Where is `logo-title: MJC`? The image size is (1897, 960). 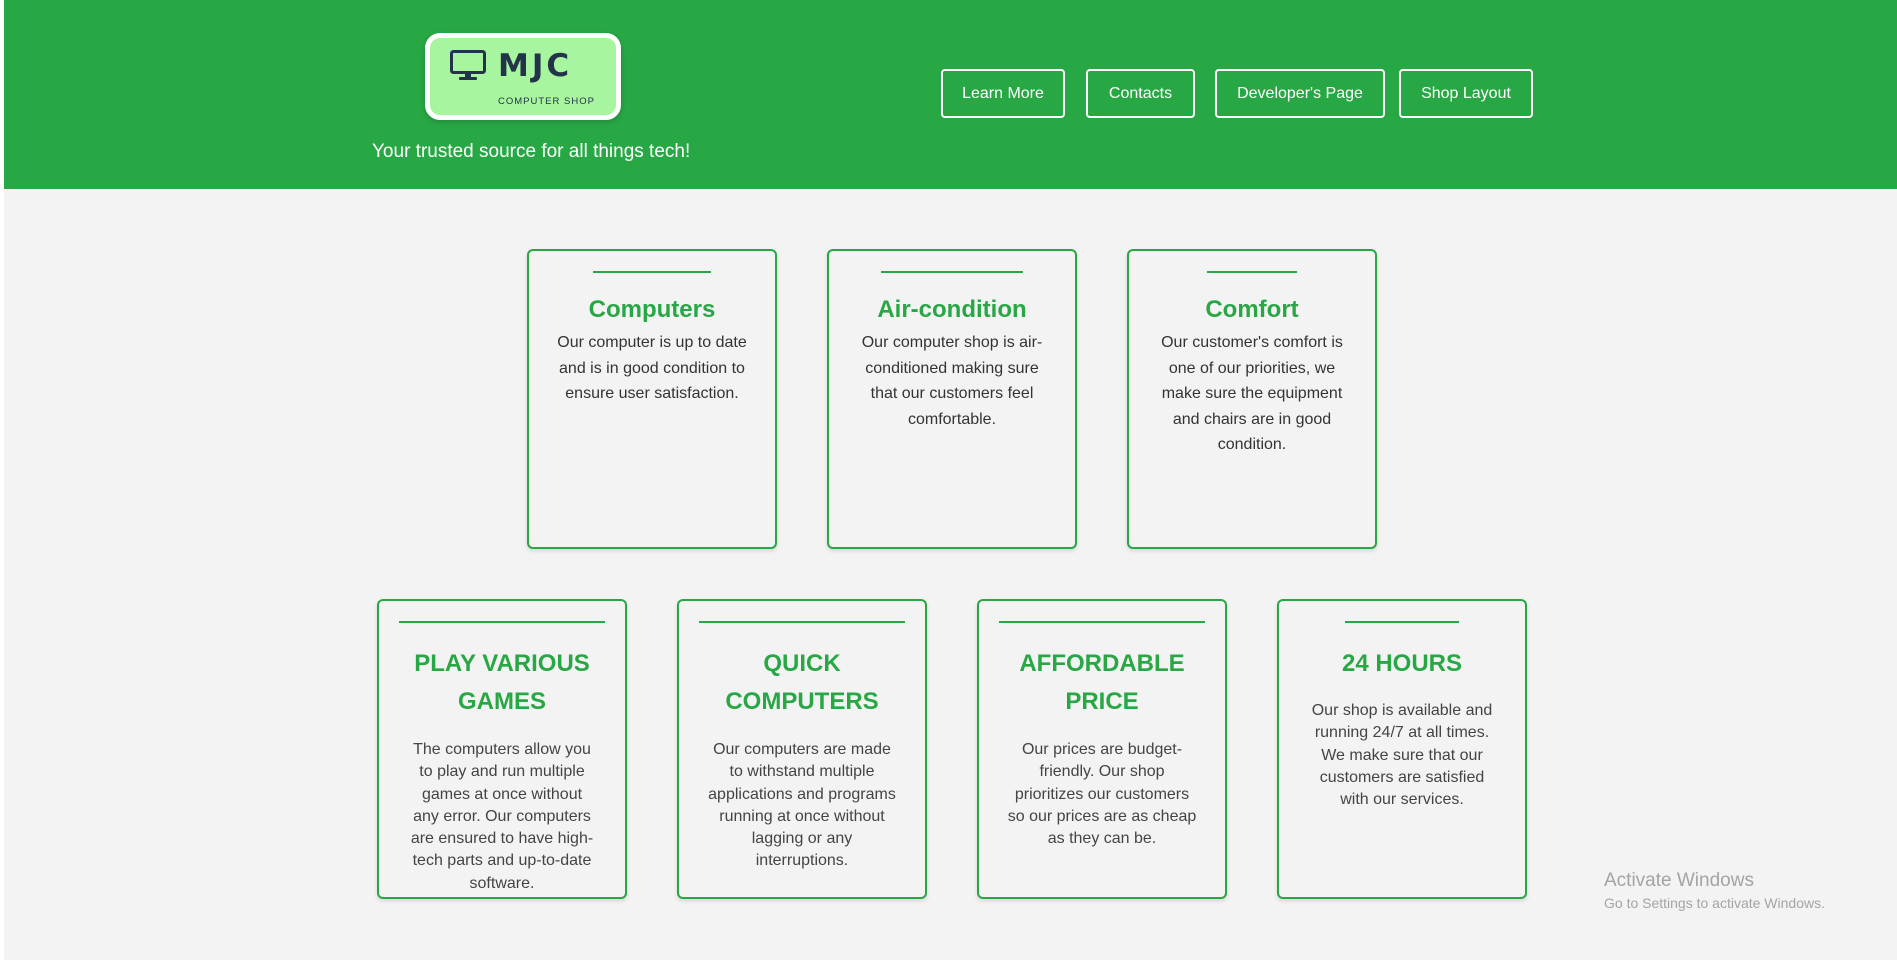 logo-title: MJC is located at coordinates (535, 66).